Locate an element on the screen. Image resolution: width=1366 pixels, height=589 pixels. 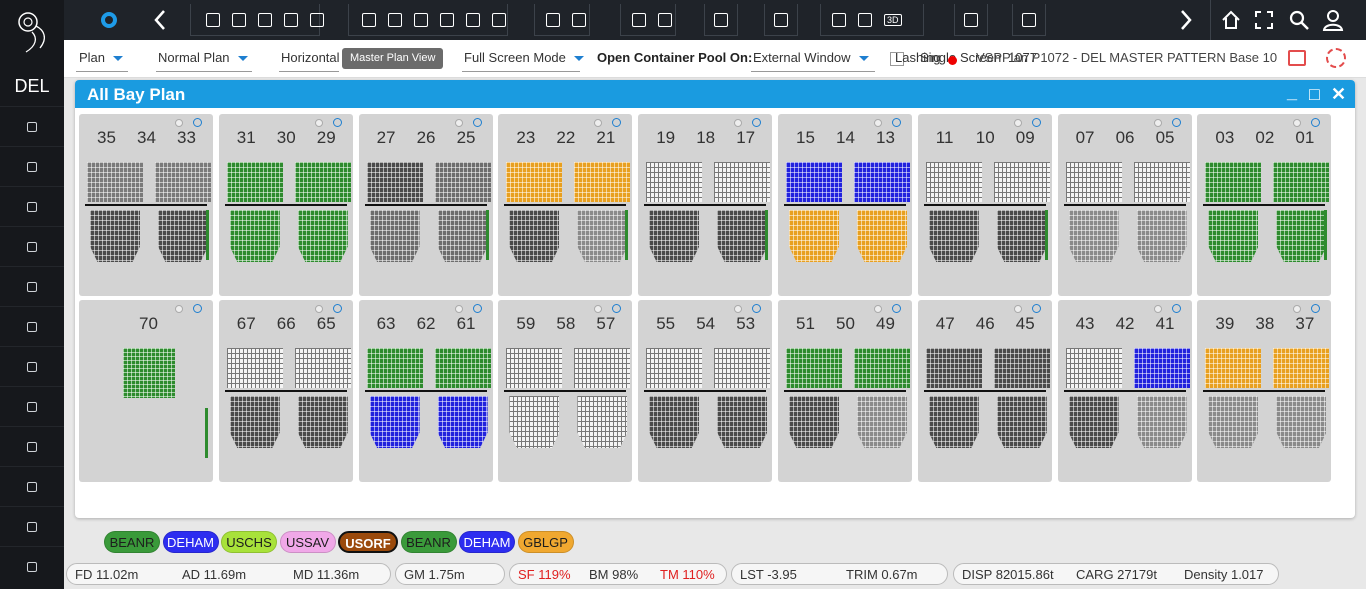
save-icon is located at coordinates (239, 20).